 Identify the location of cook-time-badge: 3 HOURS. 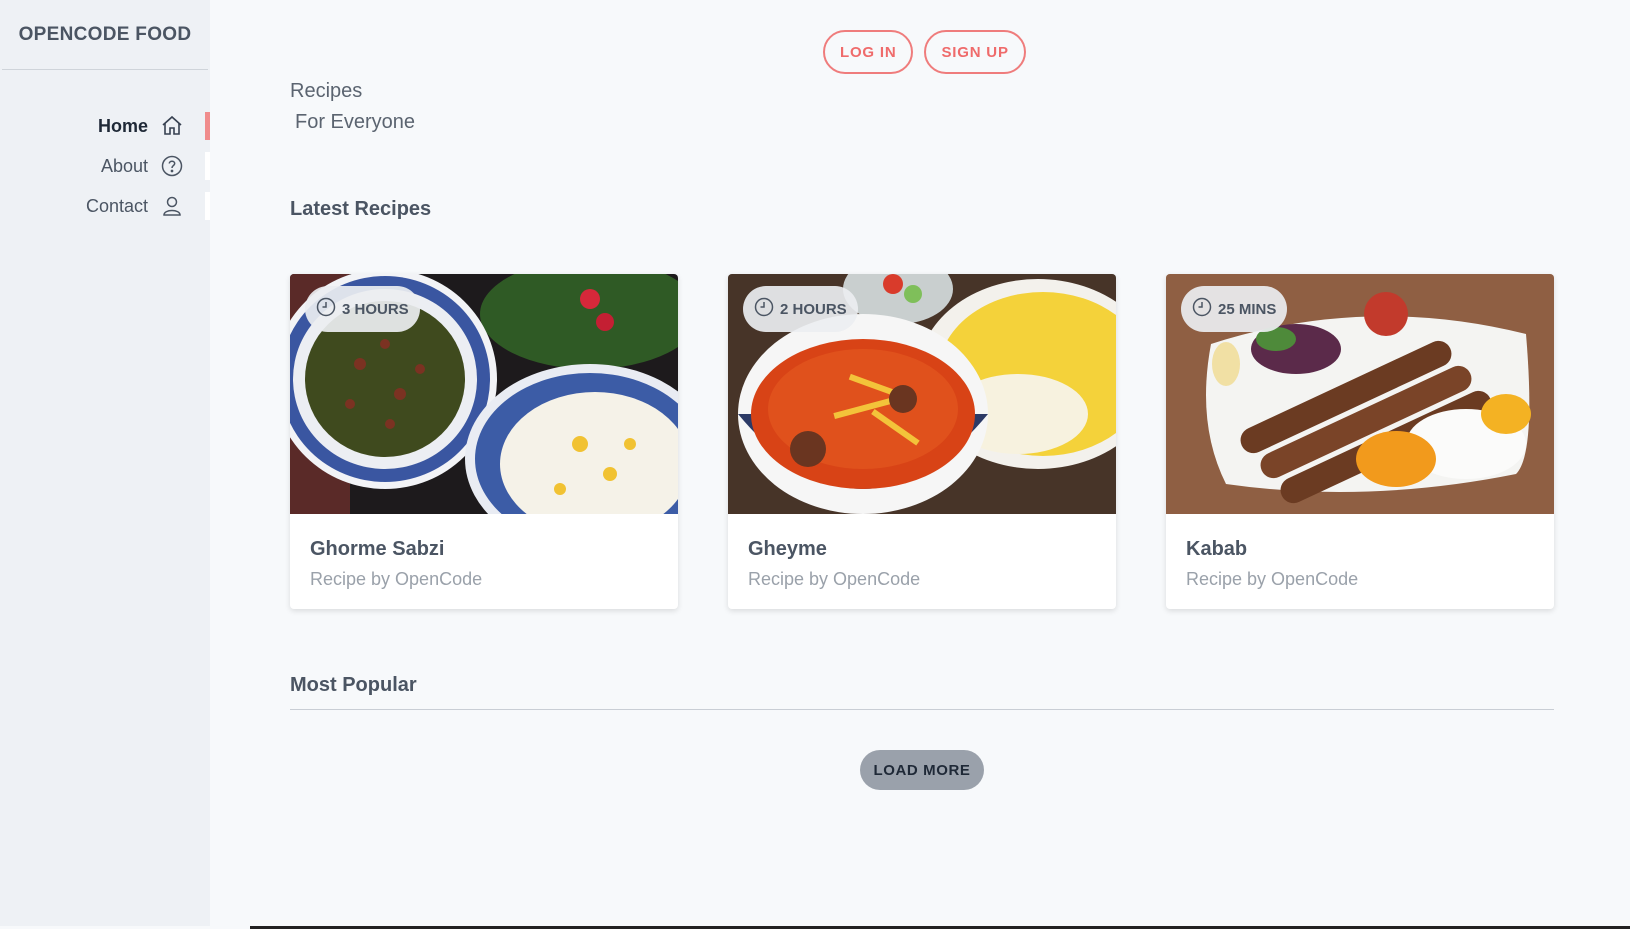
(362, 309).